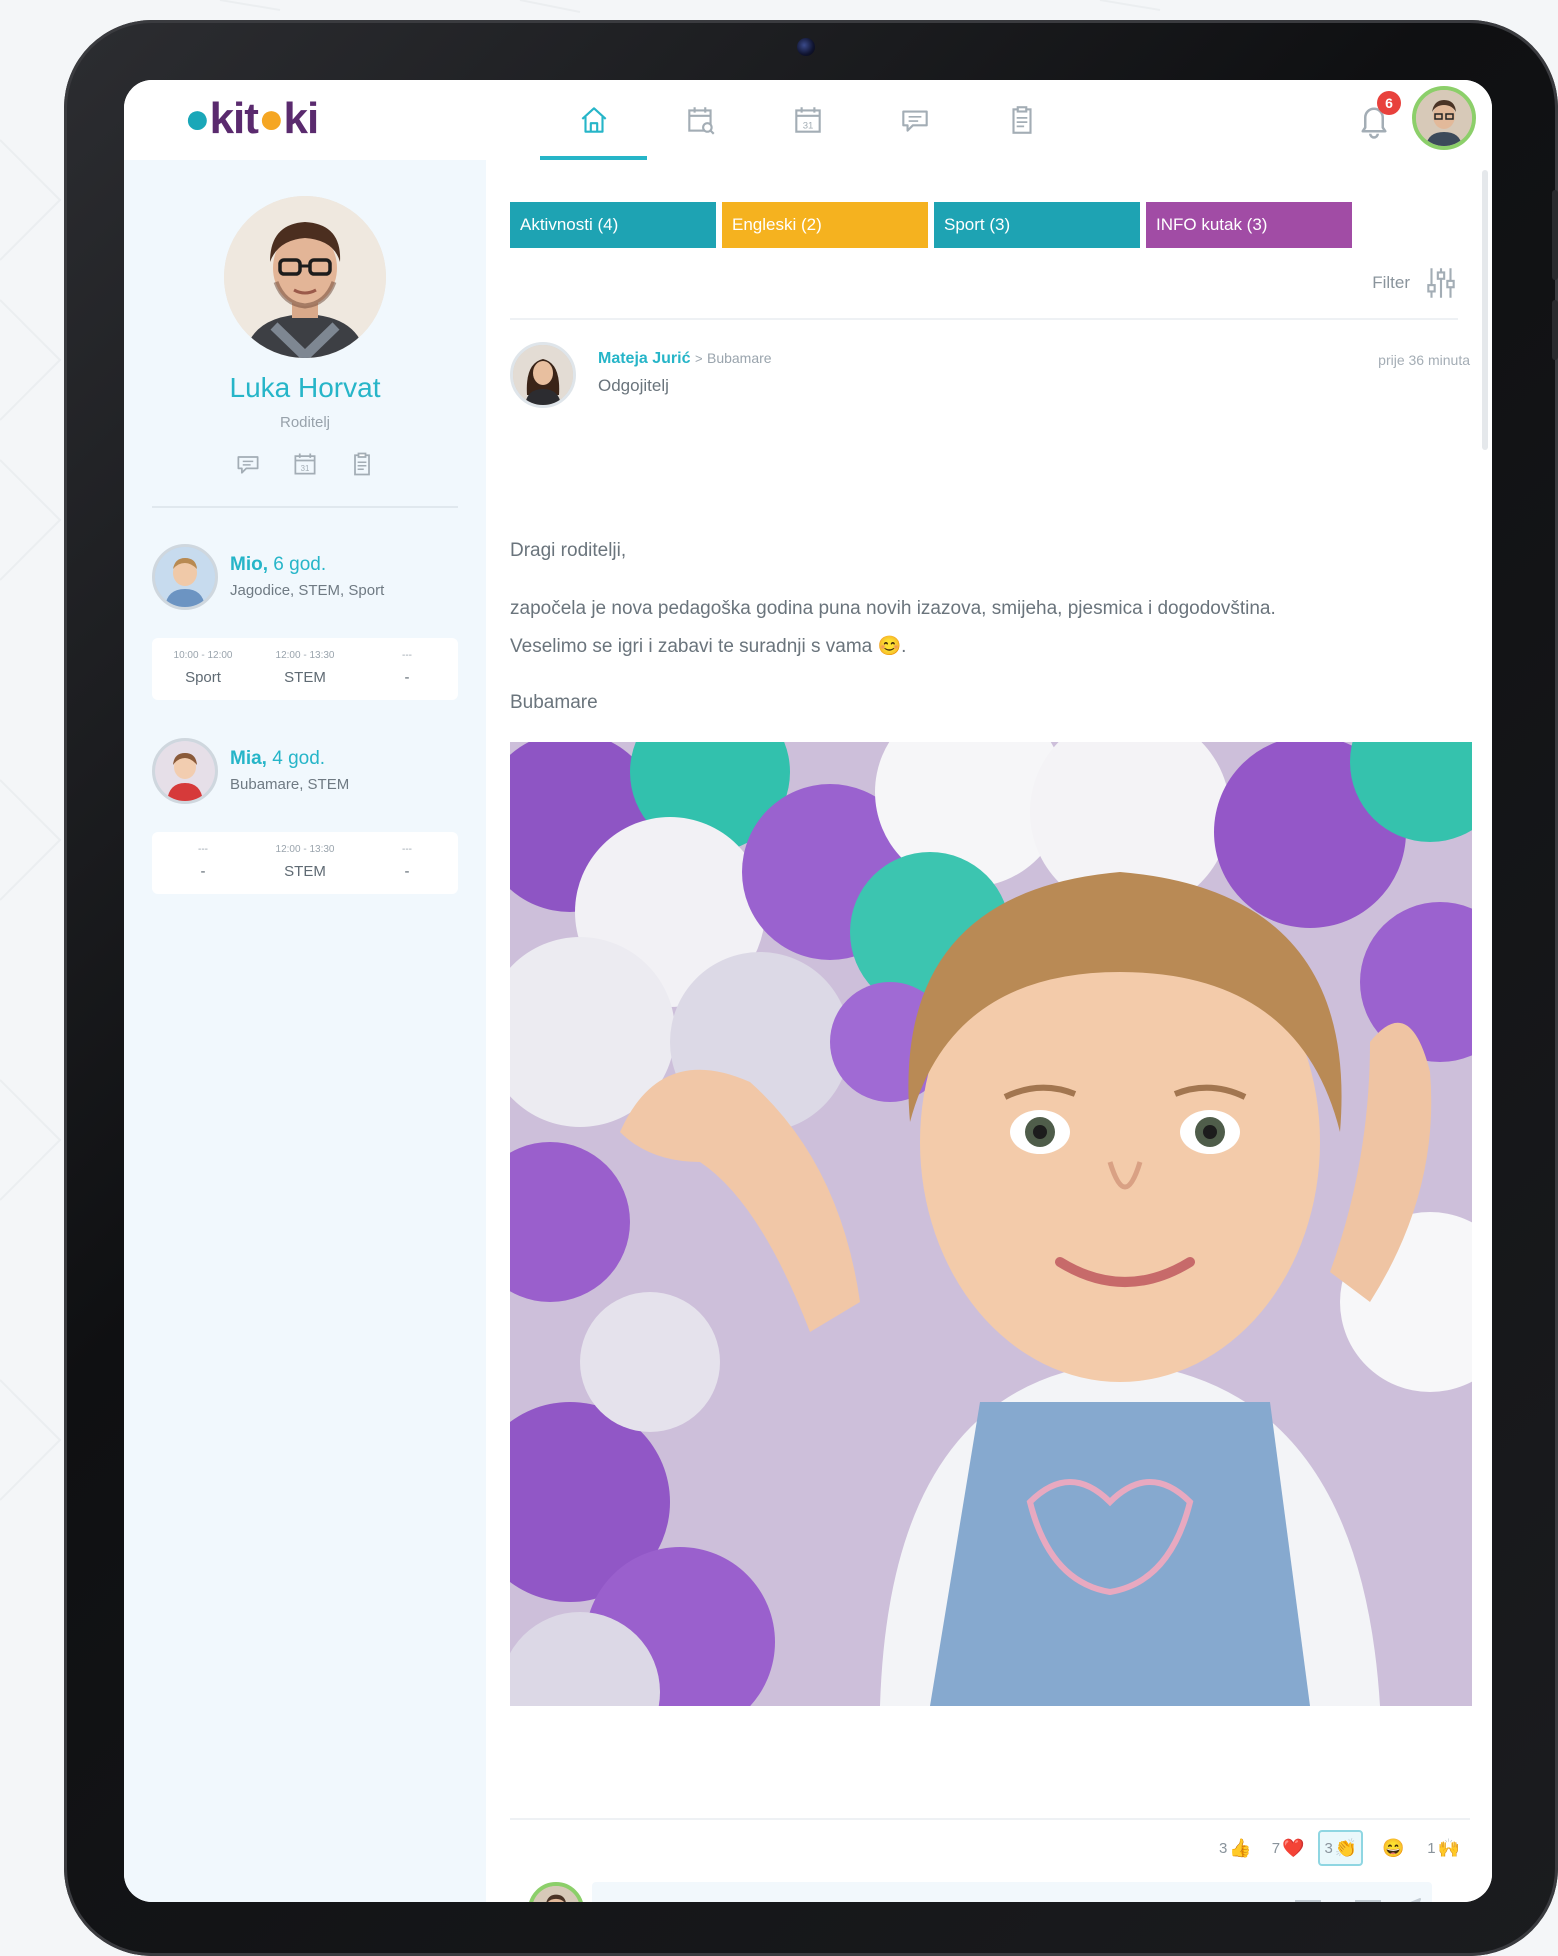 Image resolution: width=1558 pixels, height=1956 pixels. What do you see at coordinates (613, 225) in the screenshot?
I see `tab-aktivnosti: Aktivnosti (4)` at bounding box center [613, 225].